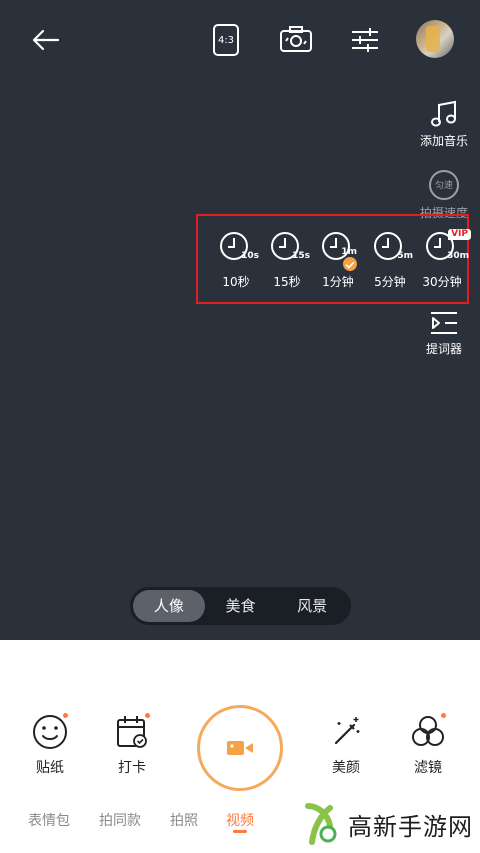 This screenshot has width=480, height=853. Describe the element at coordinates (443, 141) in the screenshot. I see `add-music-label: 添加音乐` at that location.